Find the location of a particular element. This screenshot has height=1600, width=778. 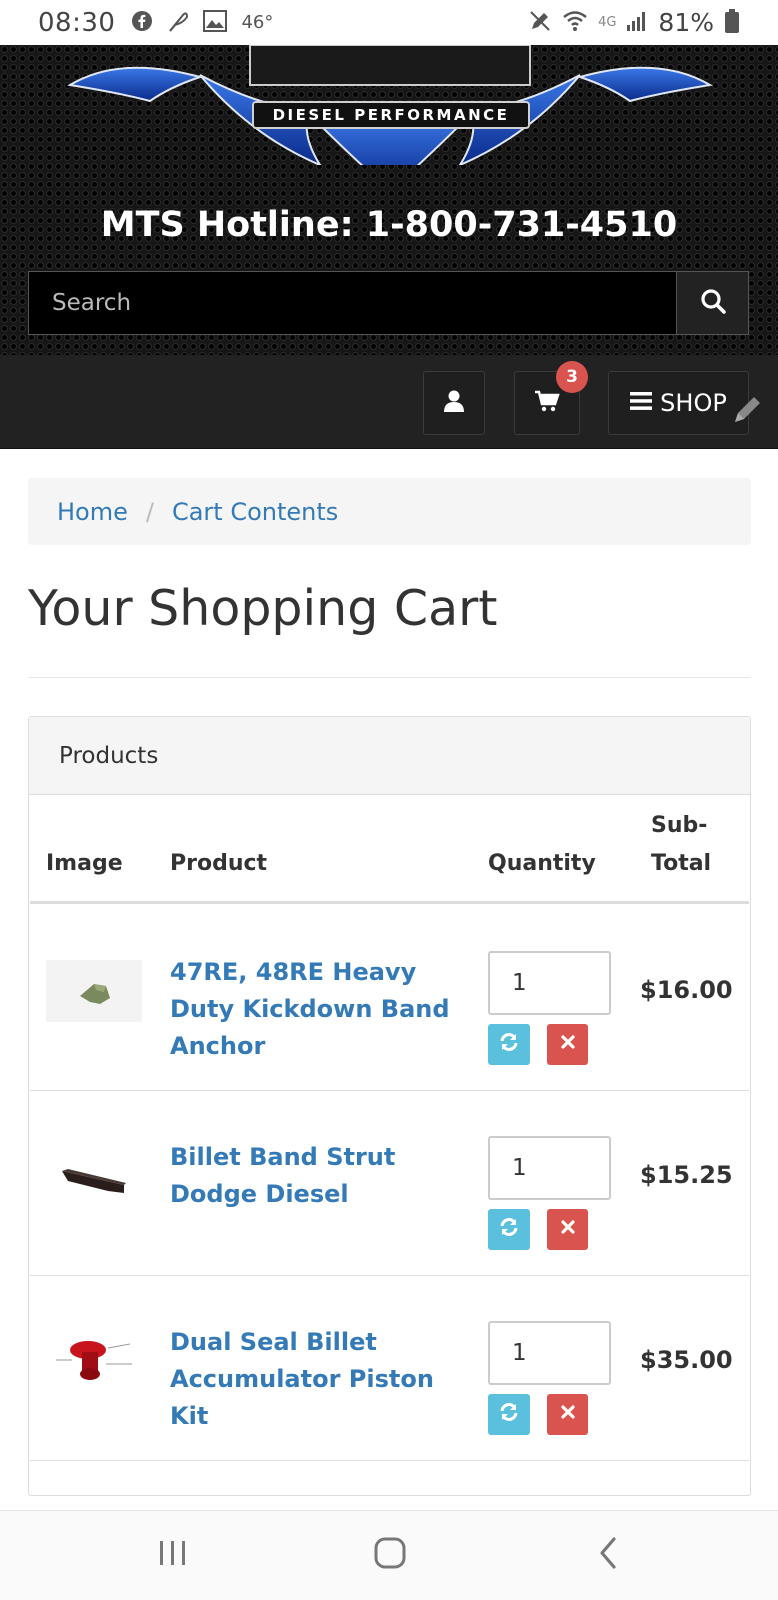

table-header: Image Product Quantity Sub- Total is located at coordinates (389, 850).